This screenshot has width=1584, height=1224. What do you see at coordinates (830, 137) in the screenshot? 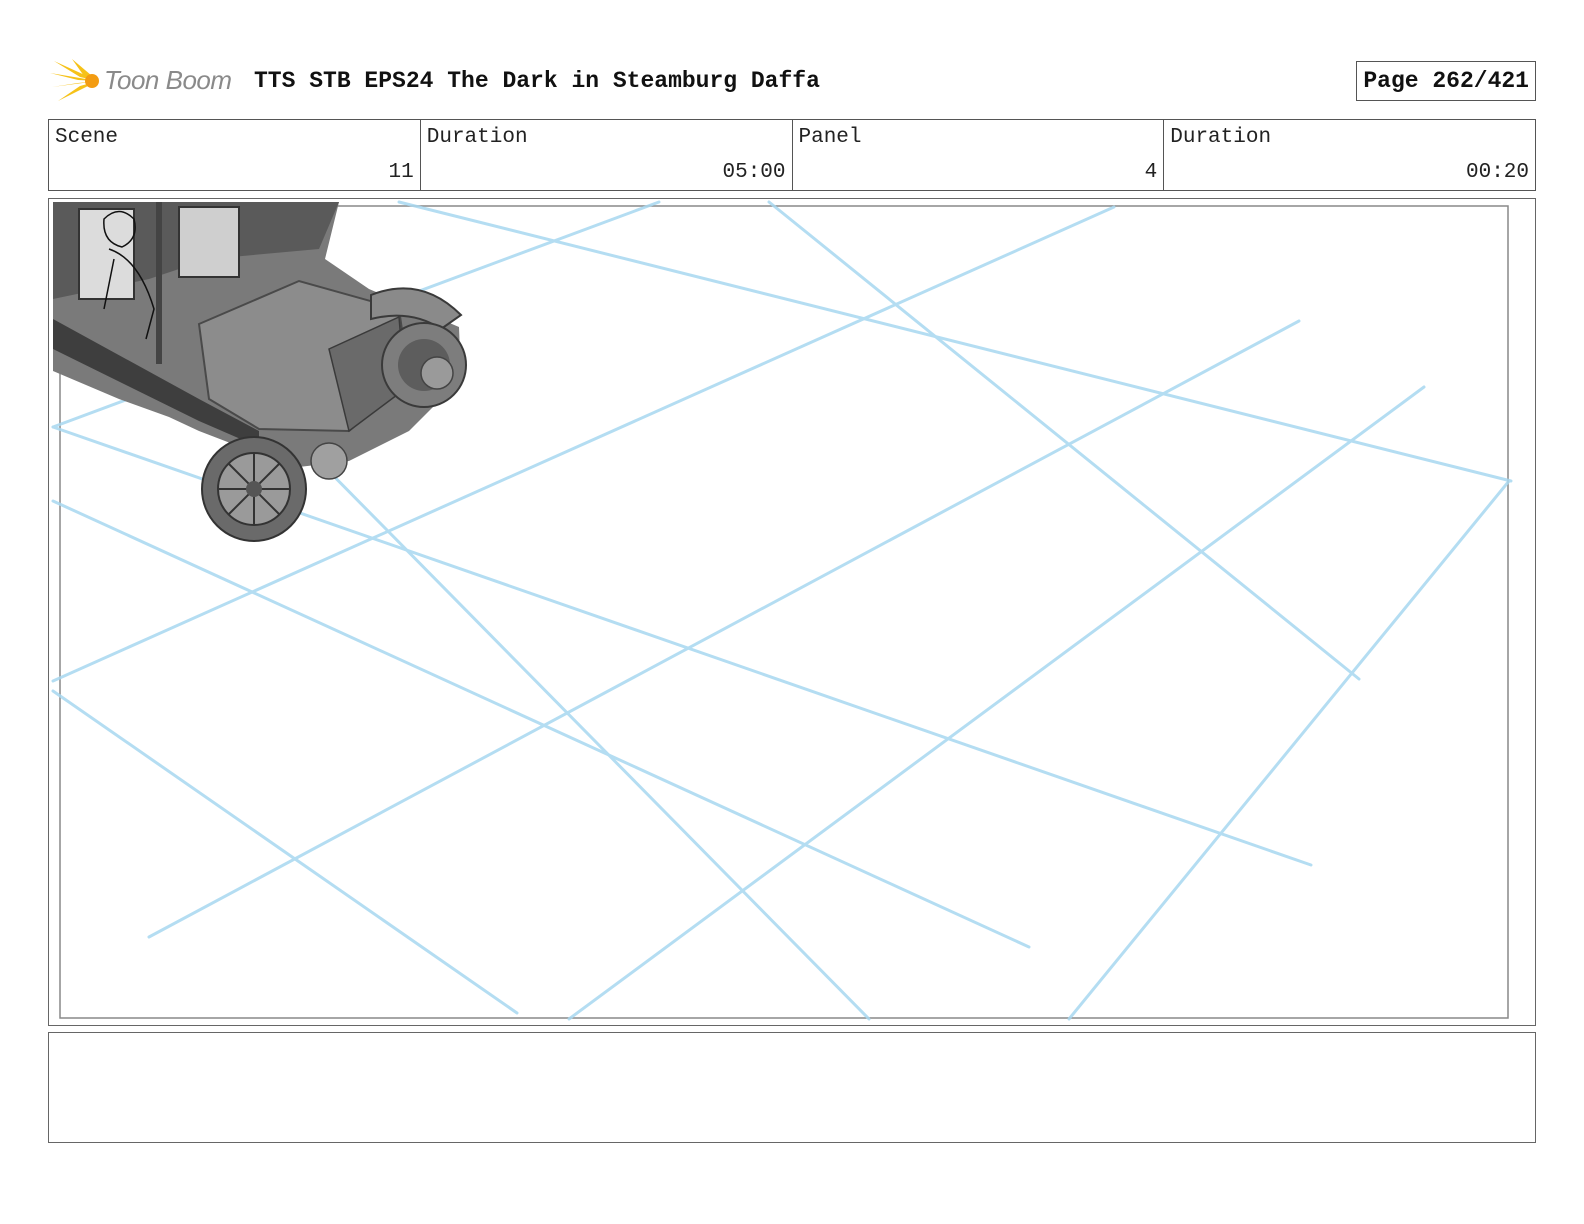
I see `panel-label: Panel` at bounding box center [830, 137].